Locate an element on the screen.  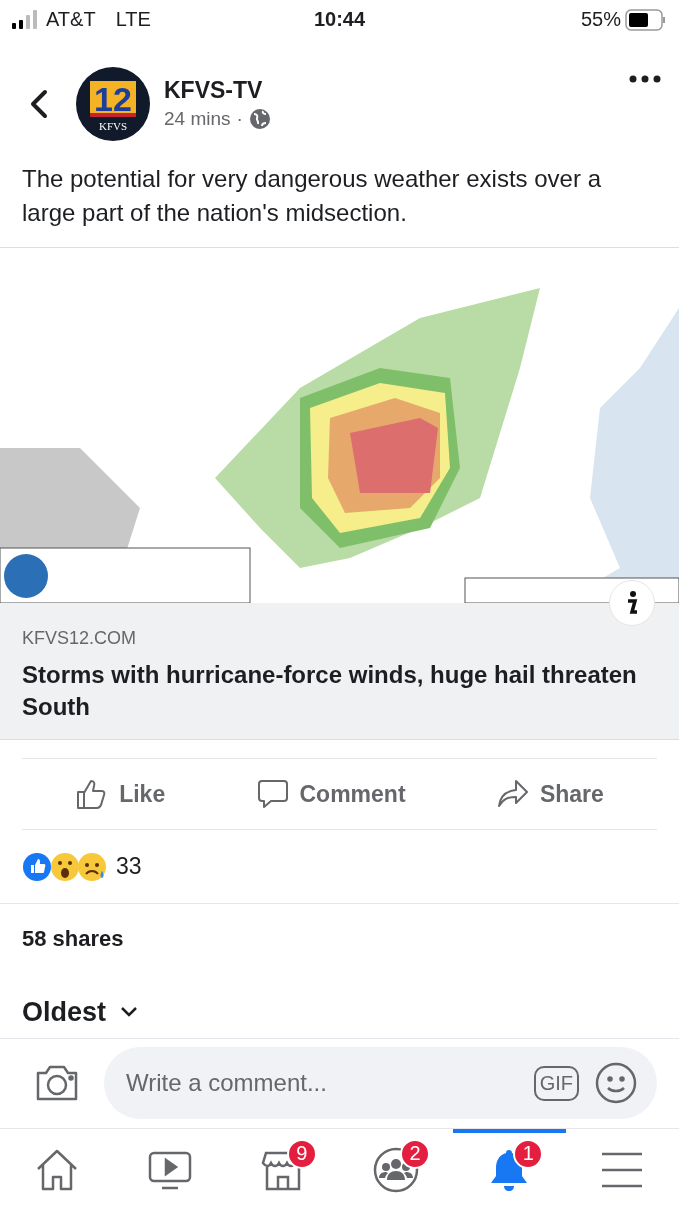
groups-icon is located at coordinates (396, 1170).